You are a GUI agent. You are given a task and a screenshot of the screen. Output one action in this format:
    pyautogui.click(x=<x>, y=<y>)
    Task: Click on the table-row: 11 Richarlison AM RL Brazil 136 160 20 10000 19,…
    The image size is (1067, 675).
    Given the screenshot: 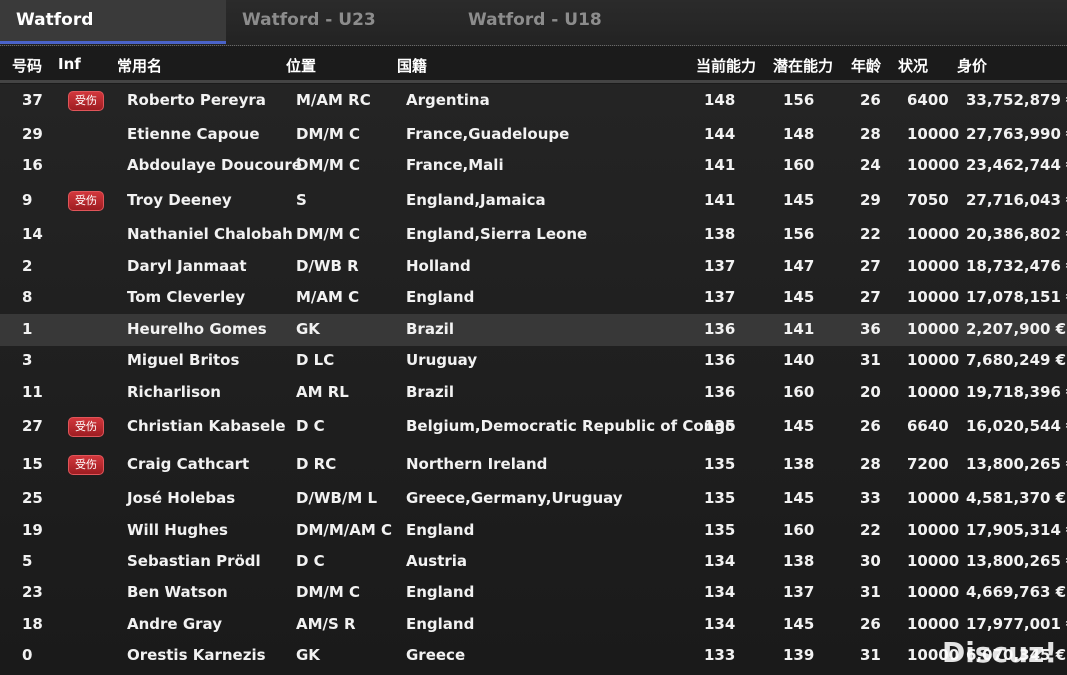 What is the action you would take?
    pyautogui.click(x=533, y=393)
    